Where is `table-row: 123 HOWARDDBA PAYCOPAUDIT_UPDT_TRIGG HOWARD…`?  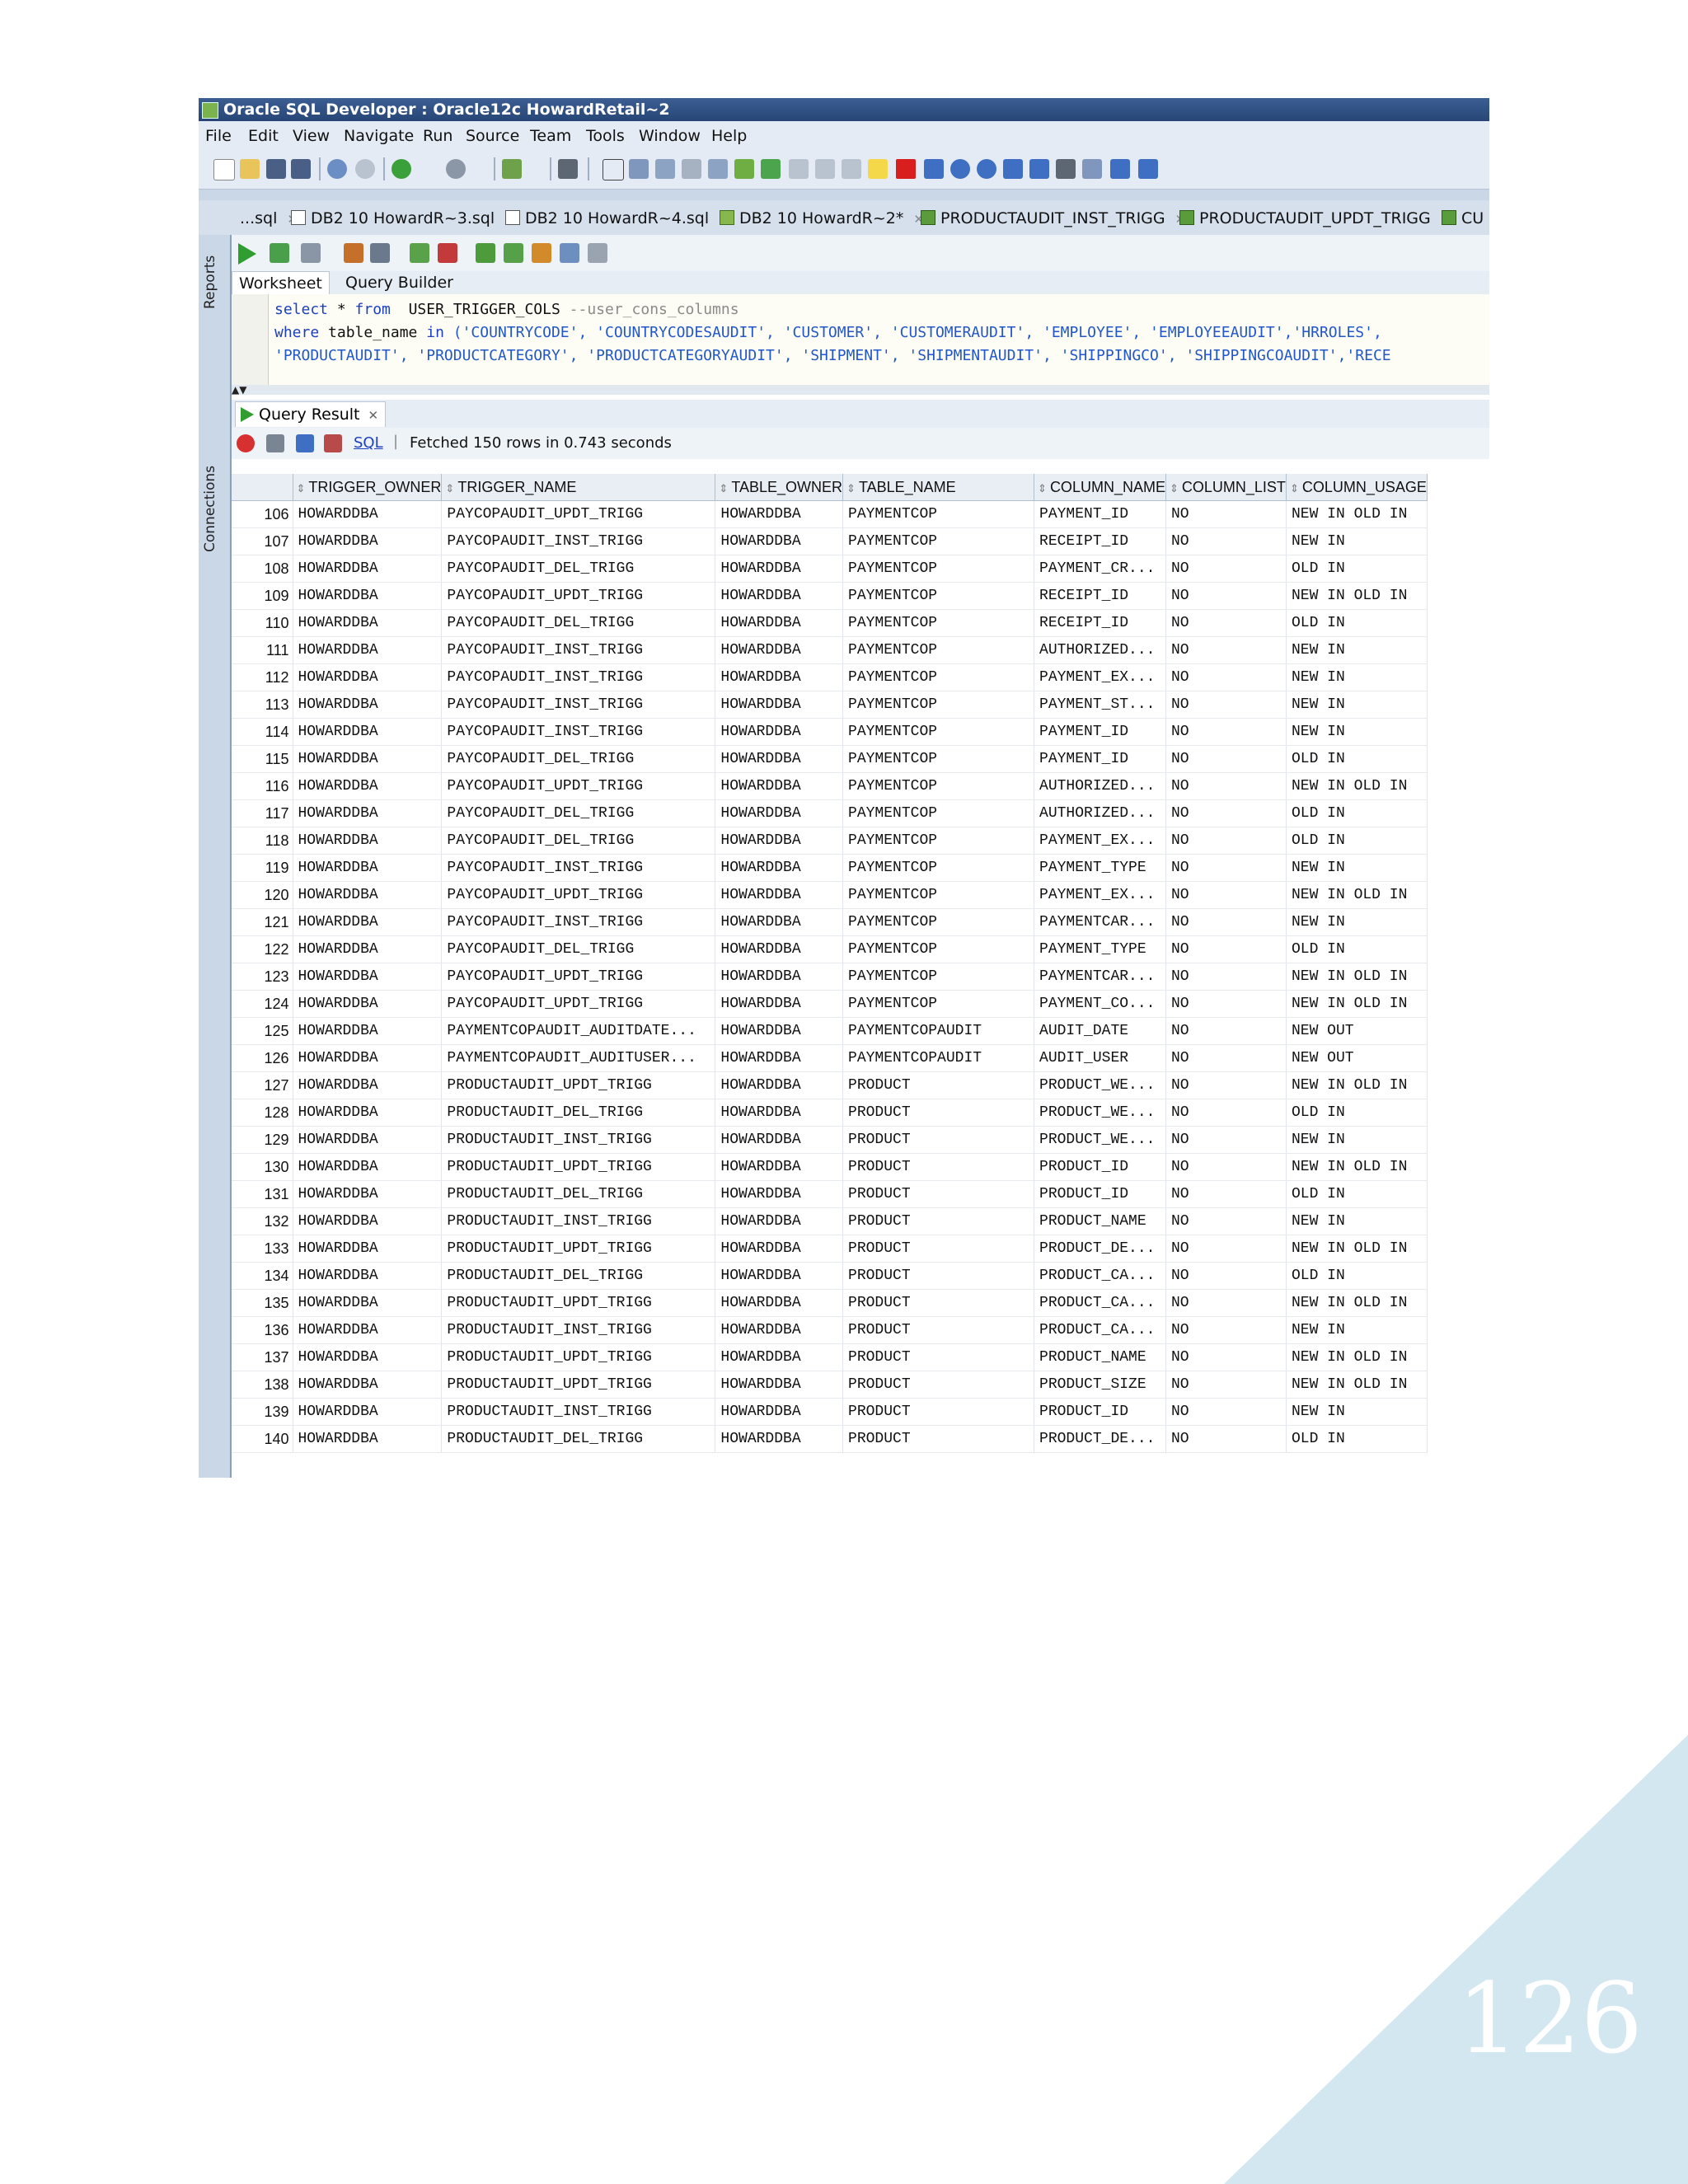
table-row: 123 HOWARDDBA PAYCOPAUDIT_UPDT_TRIGG HOWARD… is located at coordinates (830, 977).